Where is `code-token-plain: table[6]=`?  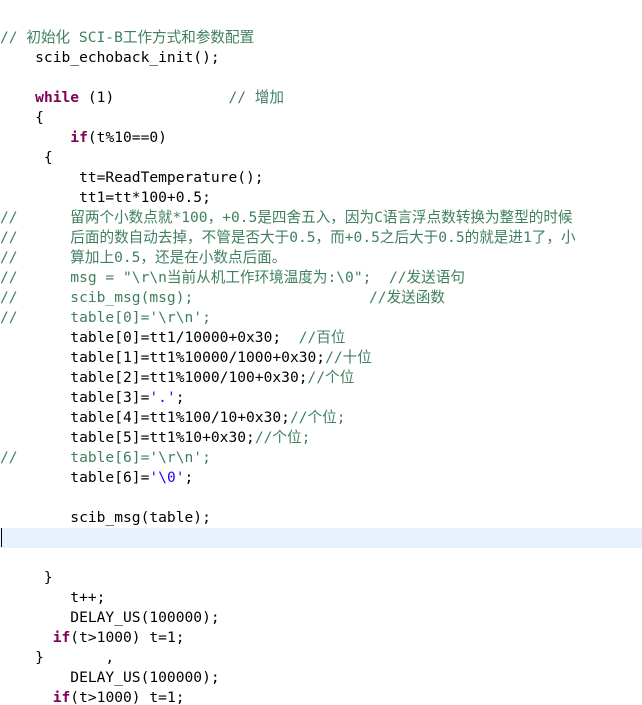 code-token-plain: table[6]= is located at coordinates (75, 477).